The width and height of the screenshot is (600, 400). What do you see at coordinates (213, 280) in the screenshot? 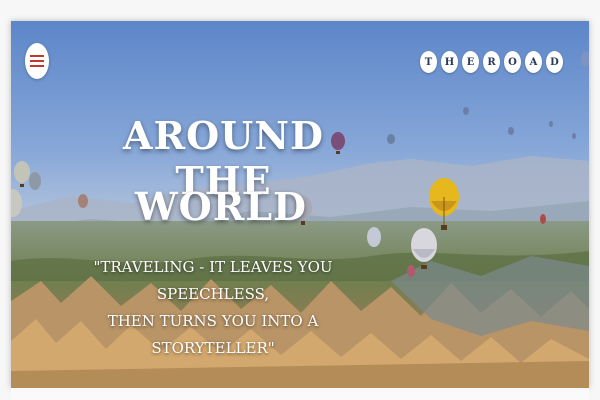
I see `hero-quote-line-1: "TRAVELING - IT LEAVES YOU SPEECHLESS,` at bounding box center [213, 280].